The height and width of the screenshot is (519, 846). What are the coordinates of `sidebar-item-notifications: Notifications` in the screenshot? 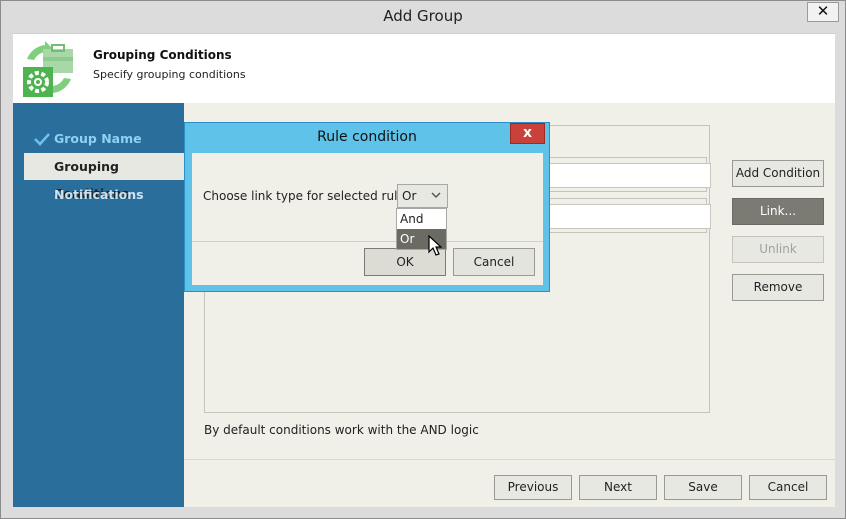 It's located at (98, 194).